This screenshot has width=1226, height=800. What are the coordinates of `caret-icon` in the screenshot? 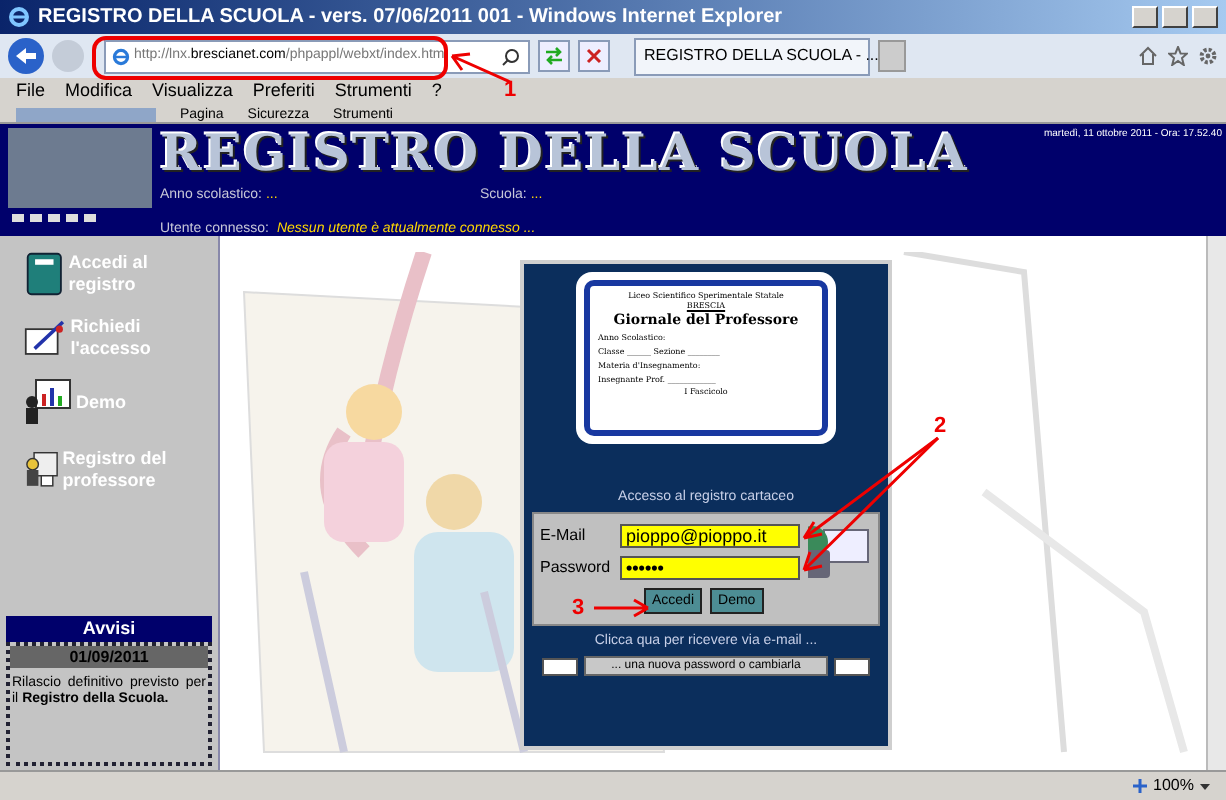 It's located at (1205, 786).